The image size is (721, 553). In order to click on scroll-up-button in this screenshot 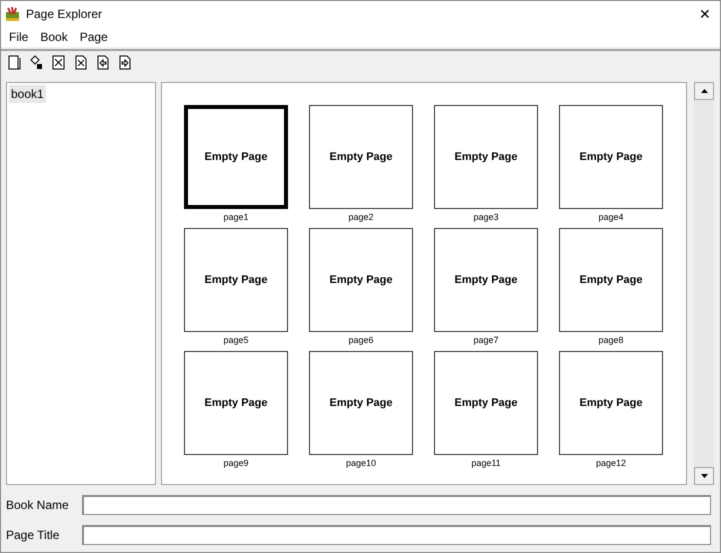, I will do `click(704, 91)`.